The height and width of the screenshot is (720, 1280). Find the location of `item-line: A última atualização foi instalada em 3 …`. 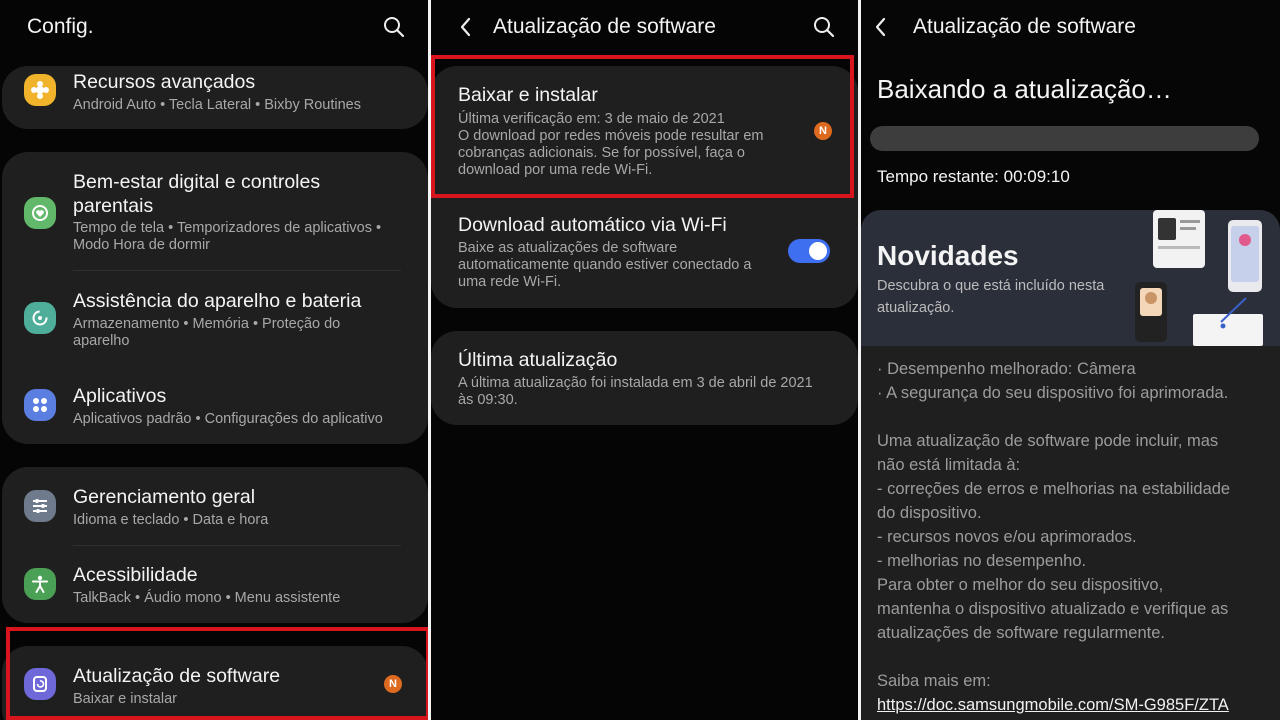

item-line: A última atualização foi instalada em 3 … is located at coordinates (635, 383).